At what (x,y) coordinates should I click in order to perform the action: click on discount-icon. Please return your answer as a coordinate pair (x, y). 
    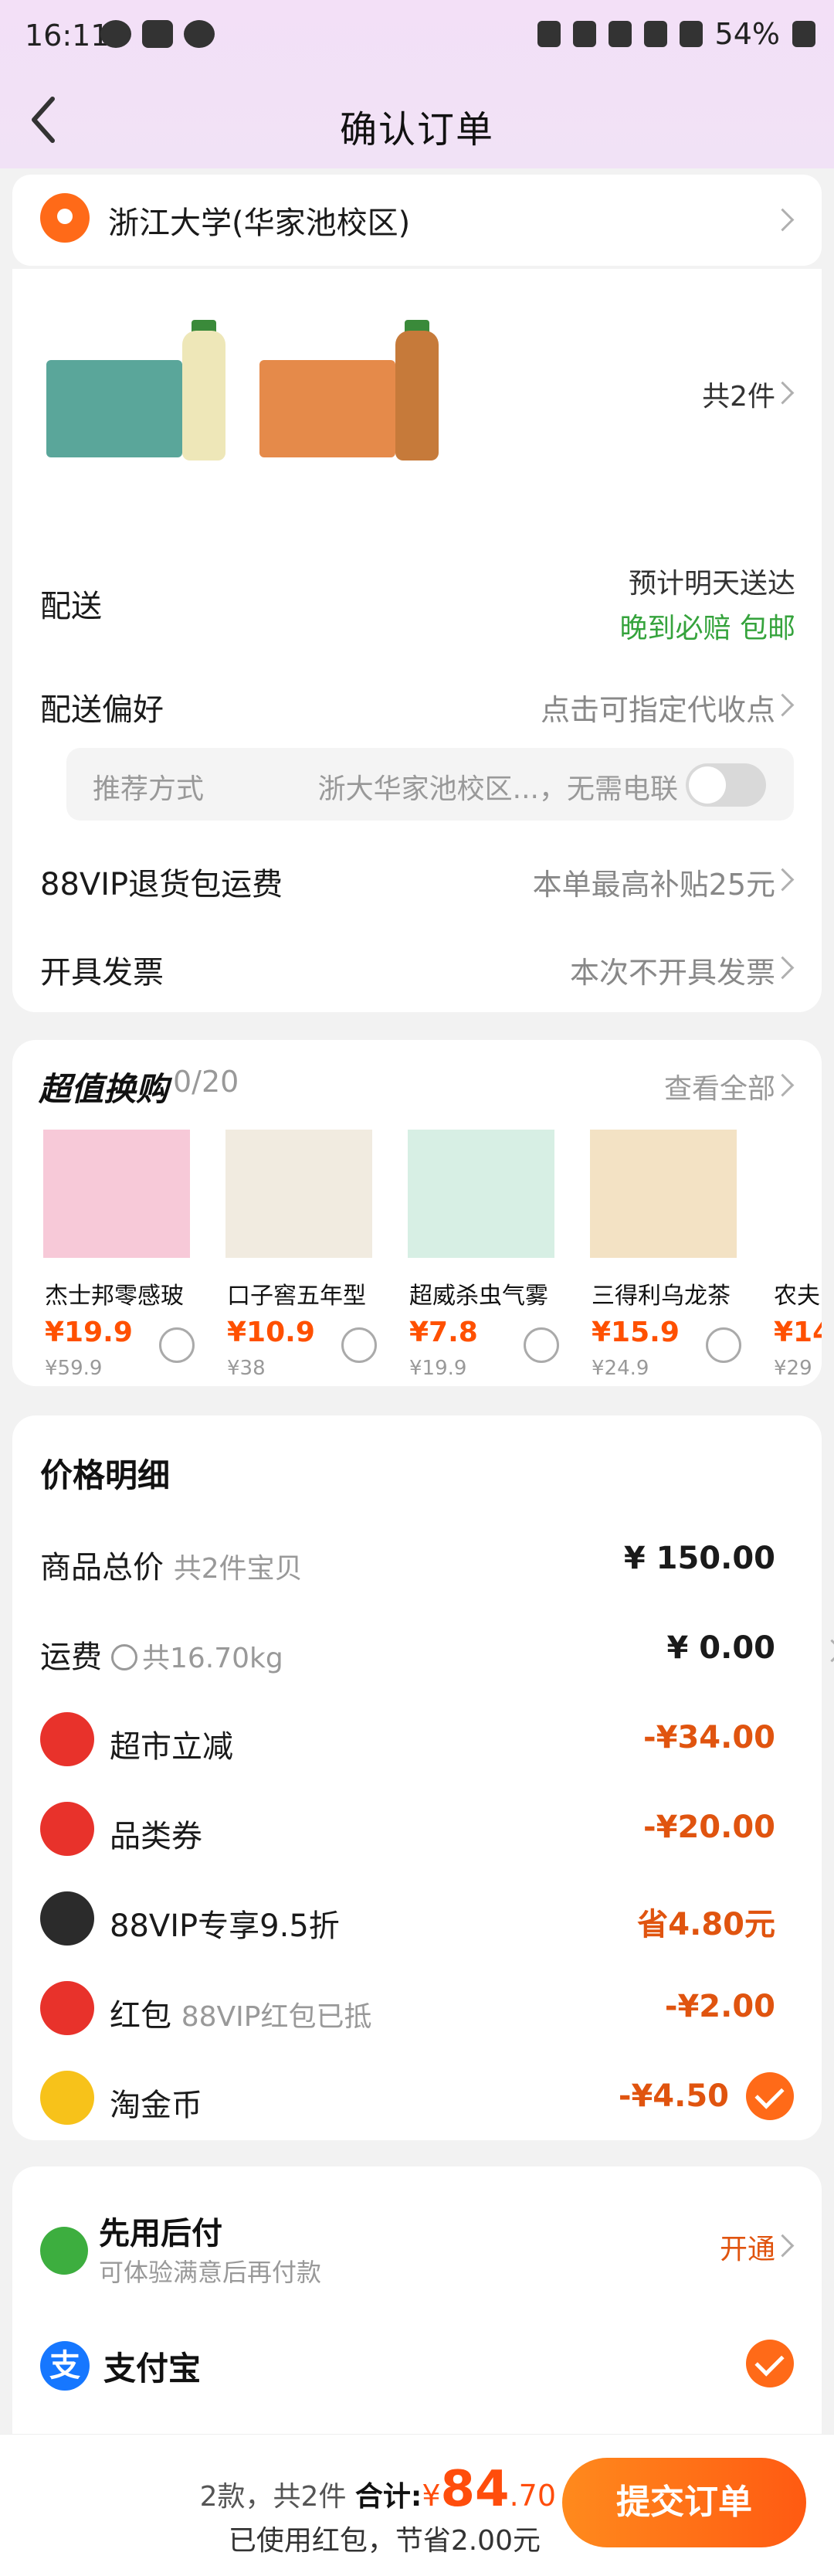
    Looking at the image, I should click on (67, 1739).